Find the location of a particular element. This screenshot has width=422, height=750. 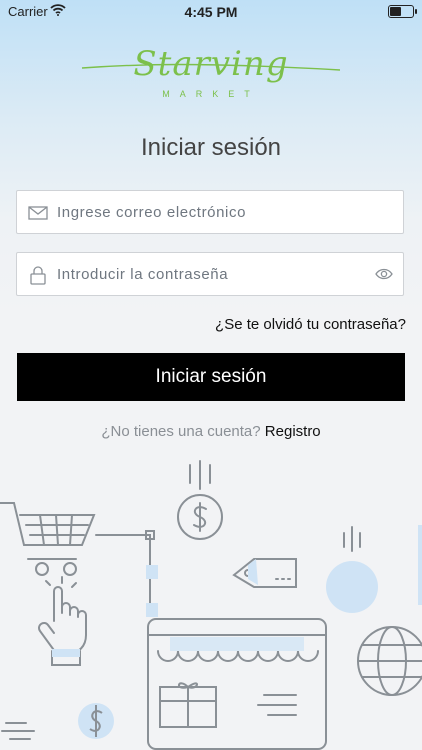

email-input is located at coordinates (207, 212).